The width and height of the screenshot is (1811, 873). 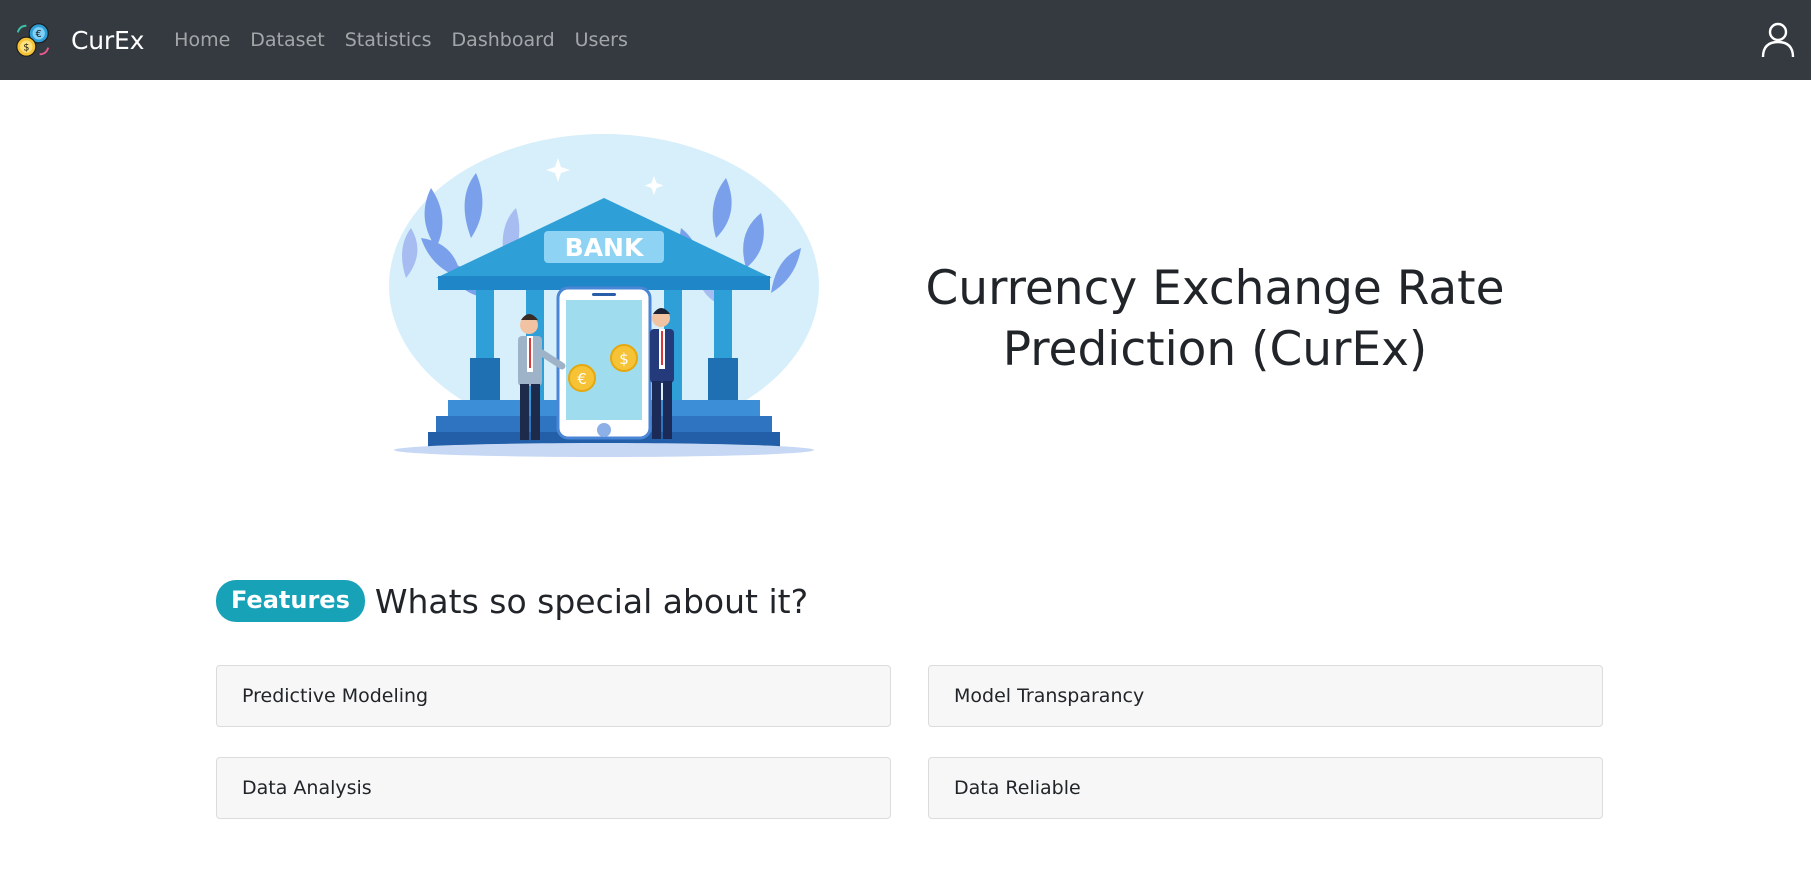 I want to click on features-badge: Features, so click(x=290, y=601).